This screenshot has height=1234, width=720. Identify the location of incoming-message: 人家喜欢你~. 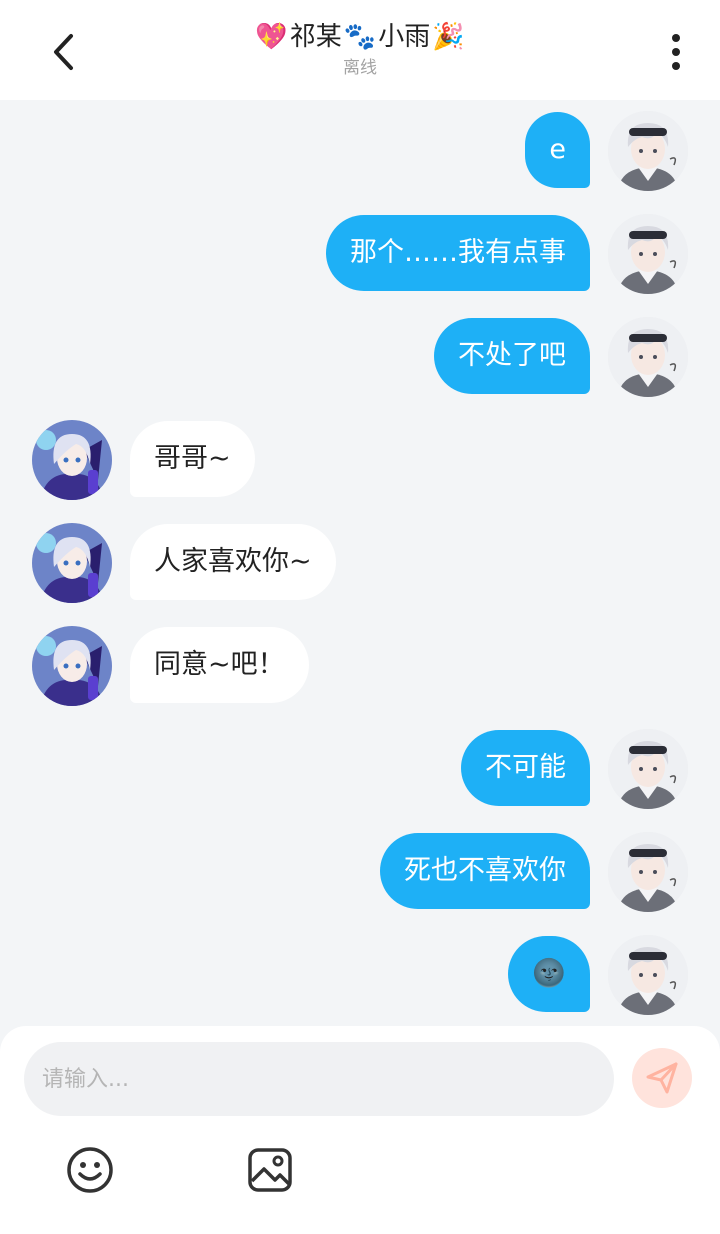
(360, 563).